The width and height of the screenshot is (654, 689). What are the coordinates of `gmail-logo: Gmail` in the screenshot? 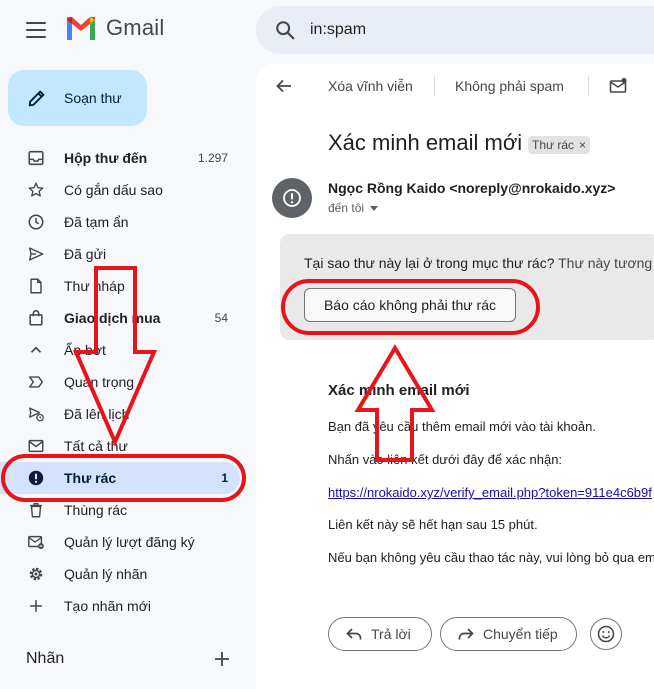 It's located at (114, 28).